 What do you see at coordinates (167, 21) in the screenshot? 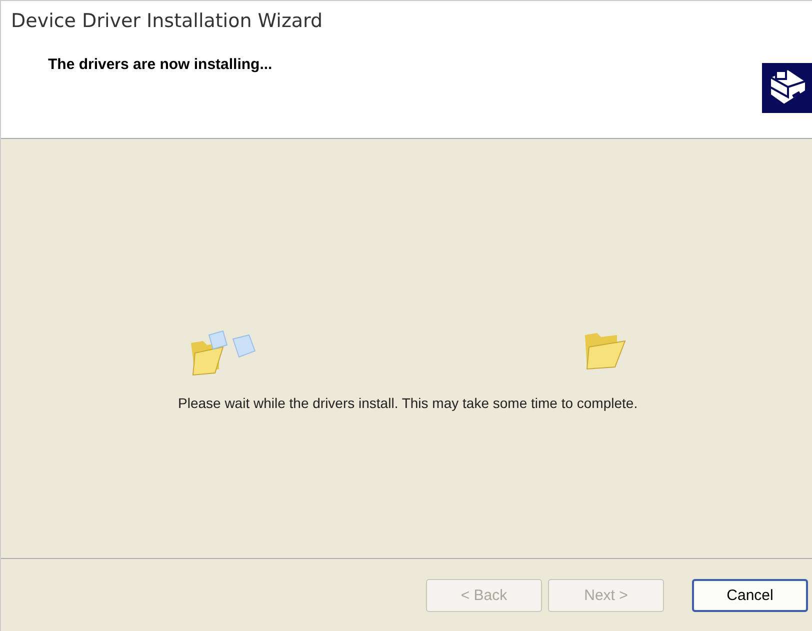
I see `window-title: Device Driver Installation Wizard` at bounding box center [167, 21].